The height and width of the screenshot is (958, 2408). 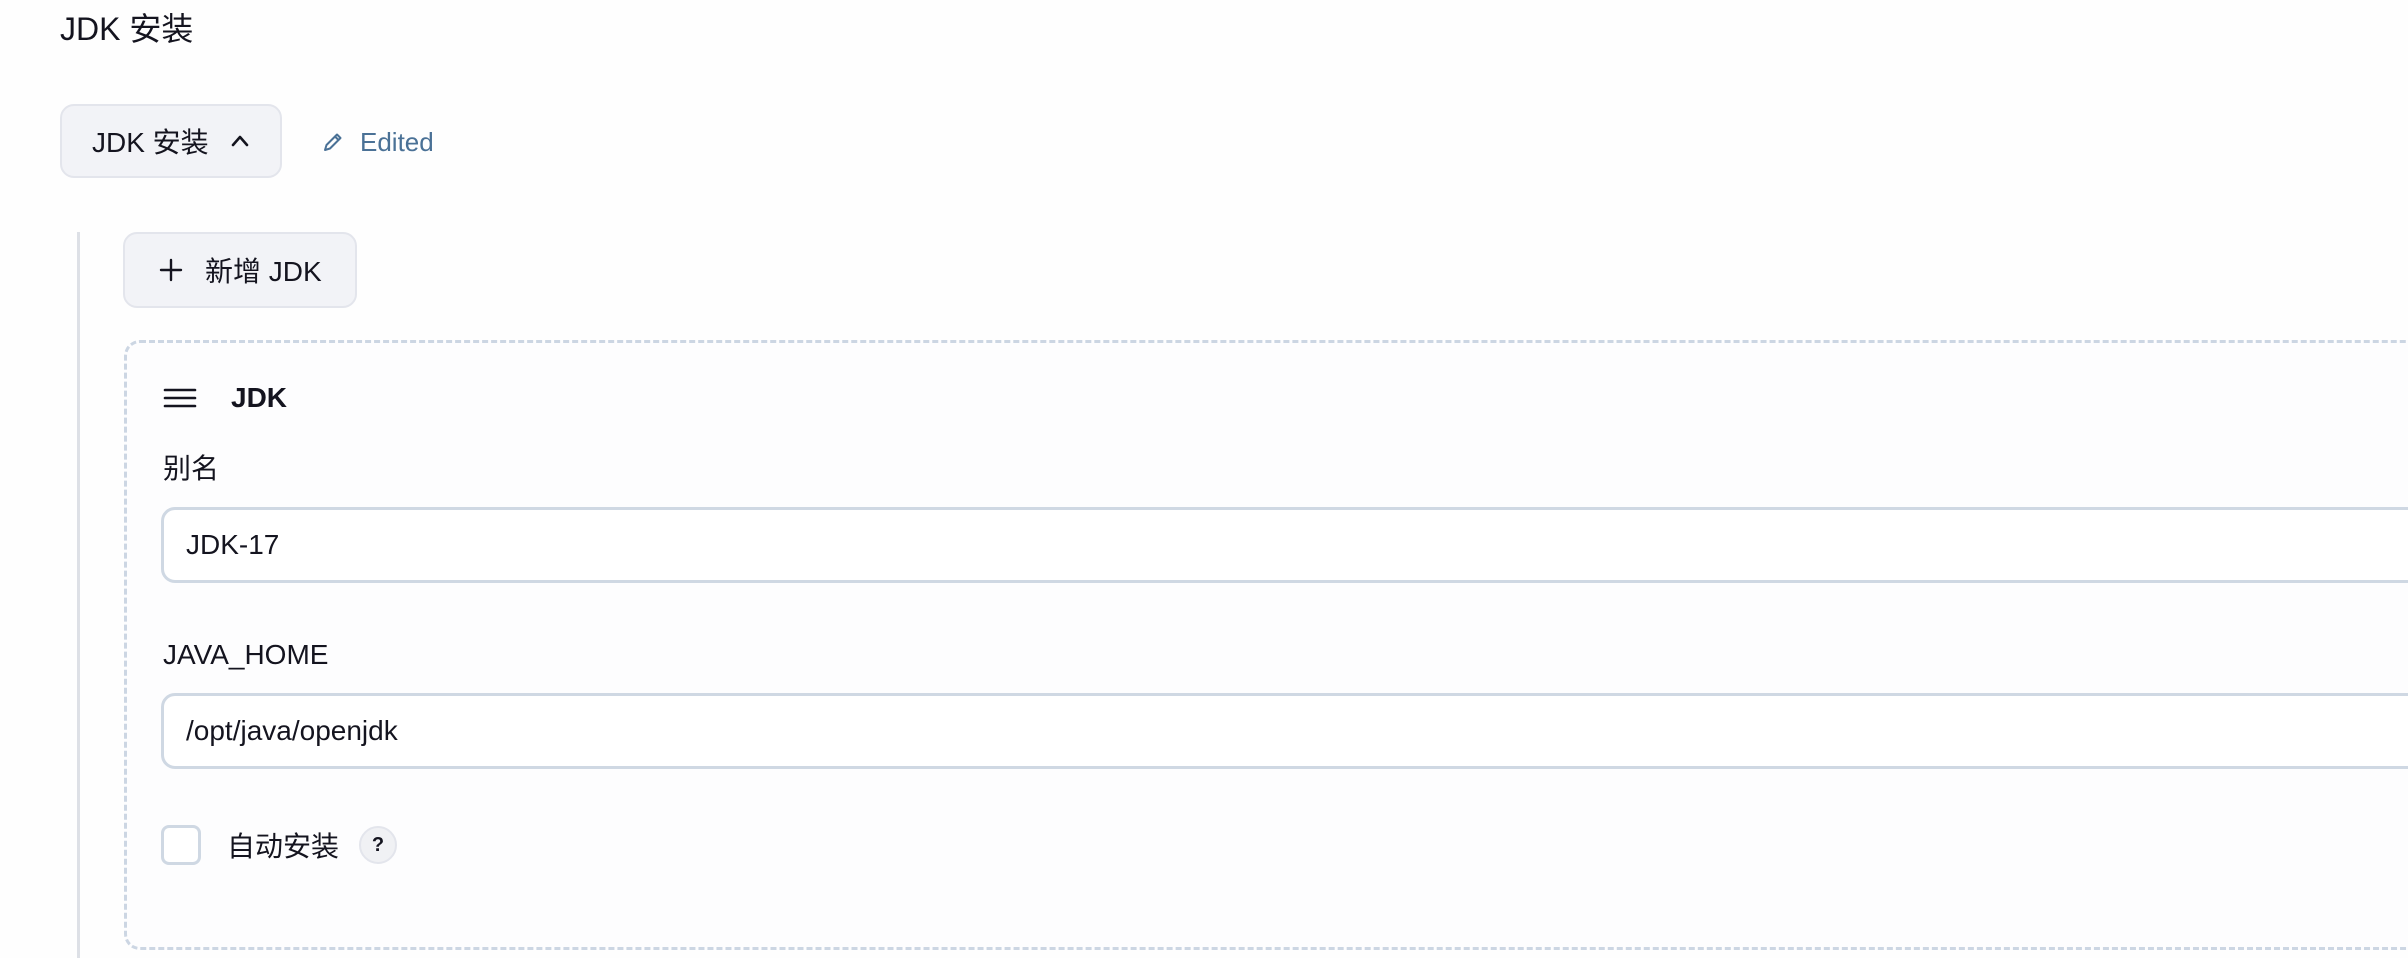 I want to click on java-home-label: JAVA_HOME, so click(x=246, y=654).